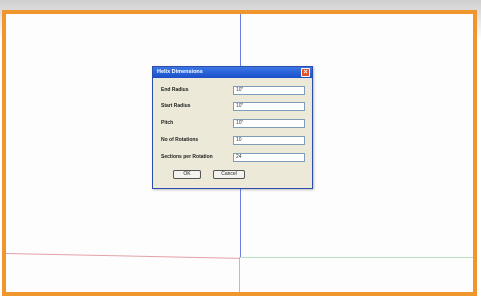 The width and height of the screenshot is (481, 298). What do you see at coordinates (167, 123) in the screenshot?
I see `pitch-label: Pitch` at bounding box center [167, 123].